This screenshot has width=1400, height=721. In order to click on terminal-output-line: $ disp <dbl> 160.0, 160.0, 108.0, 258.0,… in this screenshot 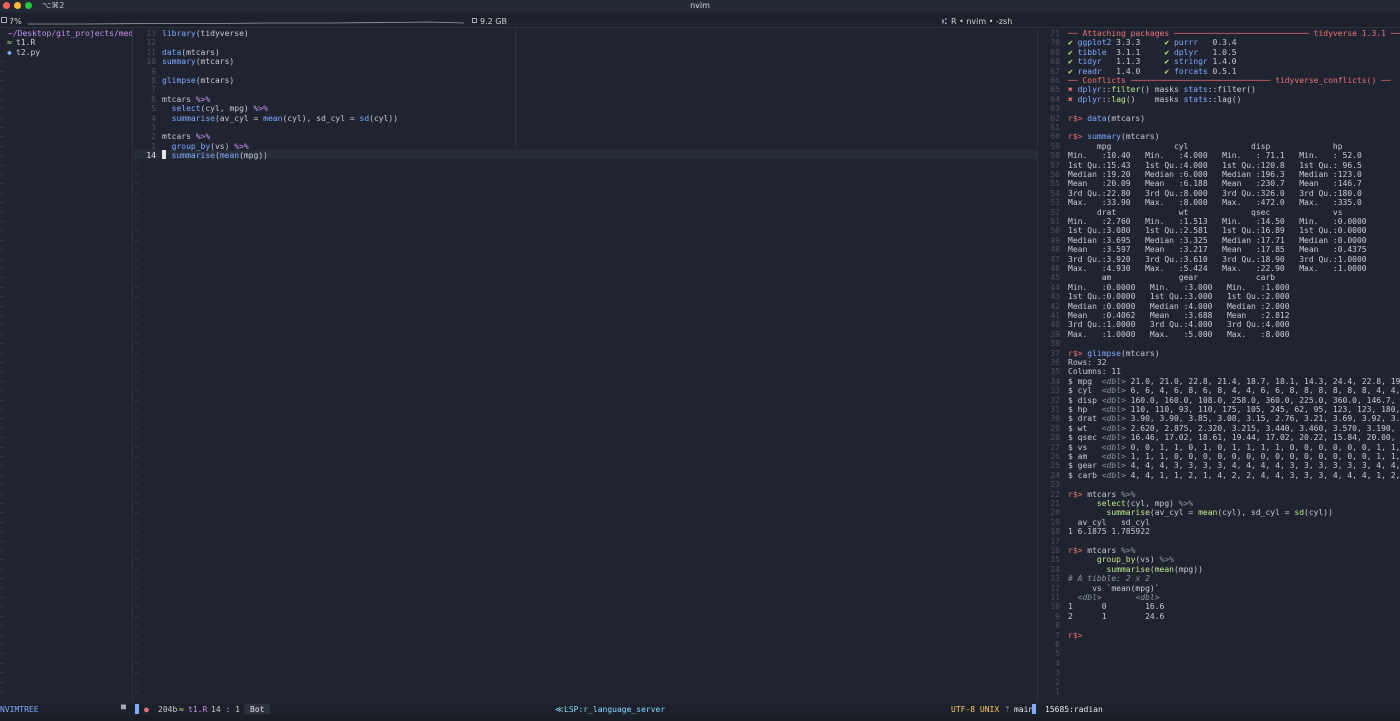, I will do `click(1234, 400)`.